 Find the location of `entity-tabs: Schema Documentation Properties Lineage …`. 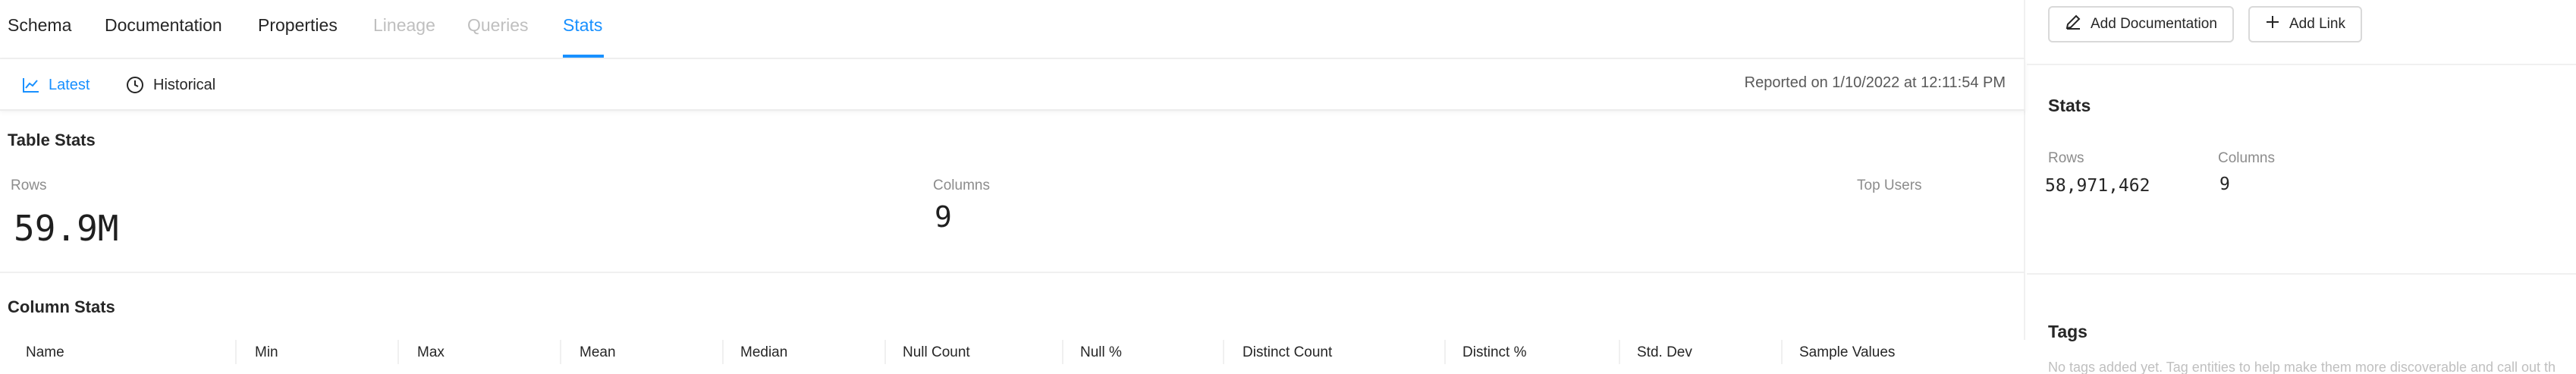

entity-tabs: Schema Documentation Properties Lineage … is located at coordinates (1012, 29).